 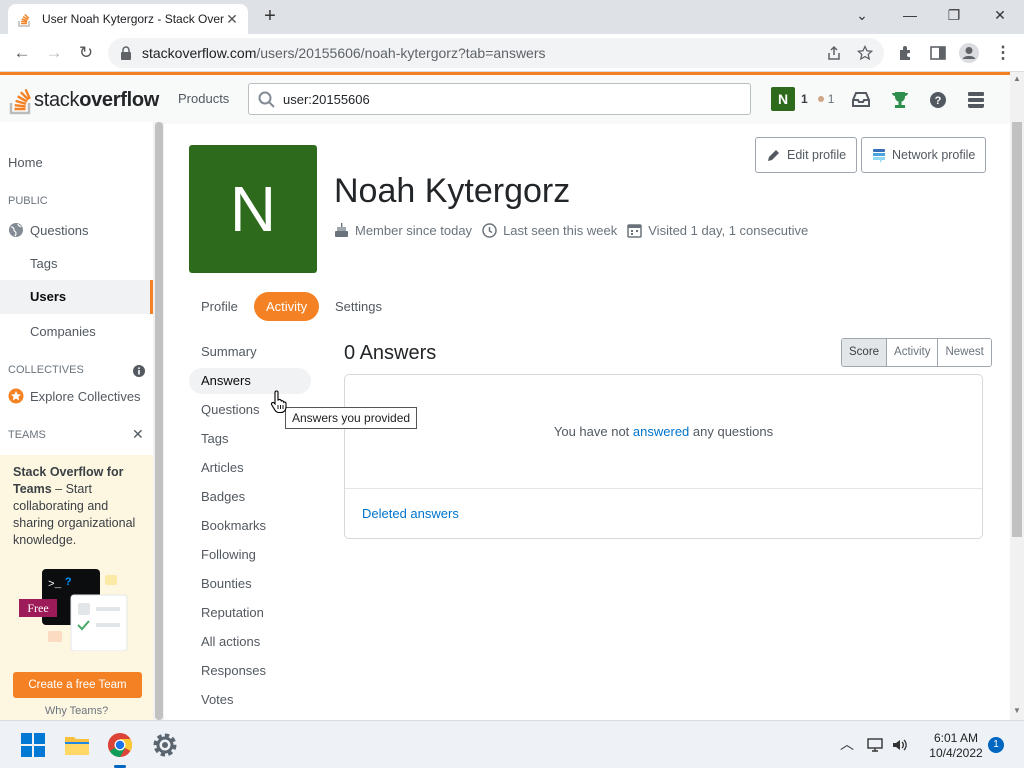 I want to click on sidebar-scrollbar, so click(x=158, y=421).